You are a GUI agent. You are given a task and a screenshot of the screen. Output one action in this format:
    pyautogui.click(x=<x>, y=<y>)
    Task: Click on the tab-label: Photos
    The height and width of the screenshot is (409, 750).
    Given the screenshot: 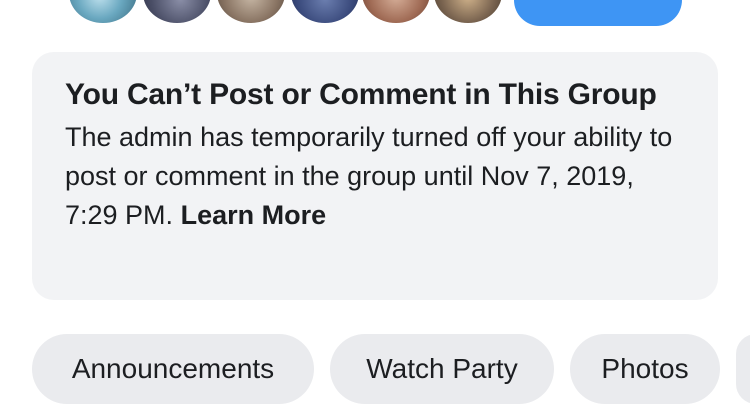 What is the action you would take?
    pyautogui.click(x=645, y=368)
    